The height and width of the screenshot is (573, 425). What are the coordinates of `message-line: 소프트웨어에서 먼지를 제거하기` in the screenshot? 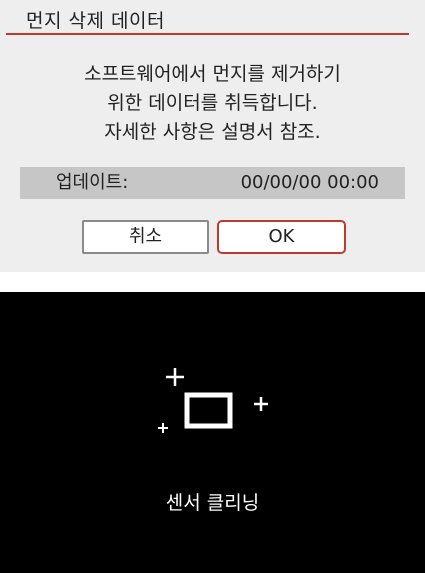 It's located at (212, 74).